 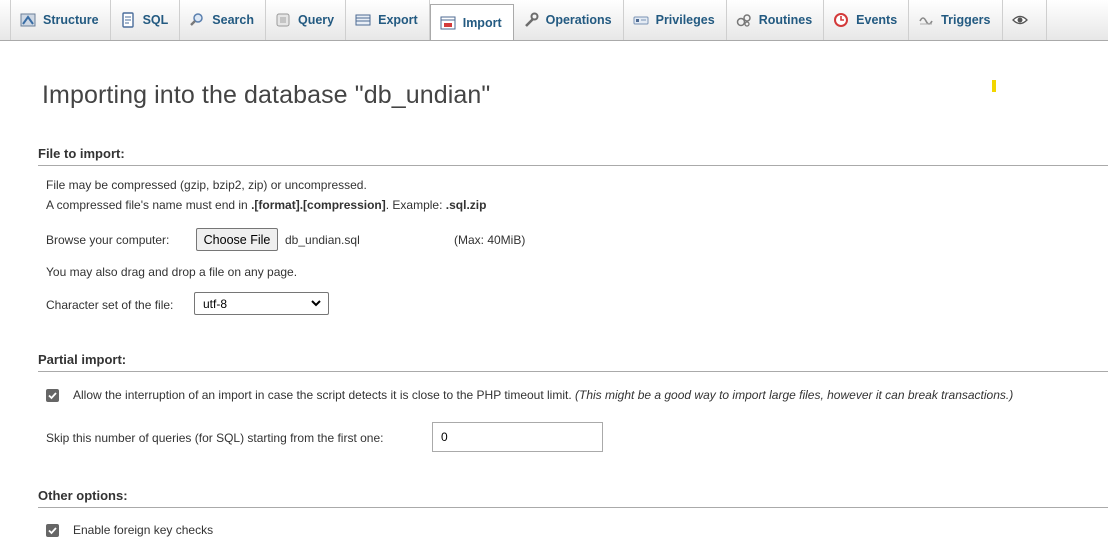 What do you see at coordinates (490, 240) in the screenshot?
I see `max-size: (Max: 40MiB)` at bounding box center [490, 240].